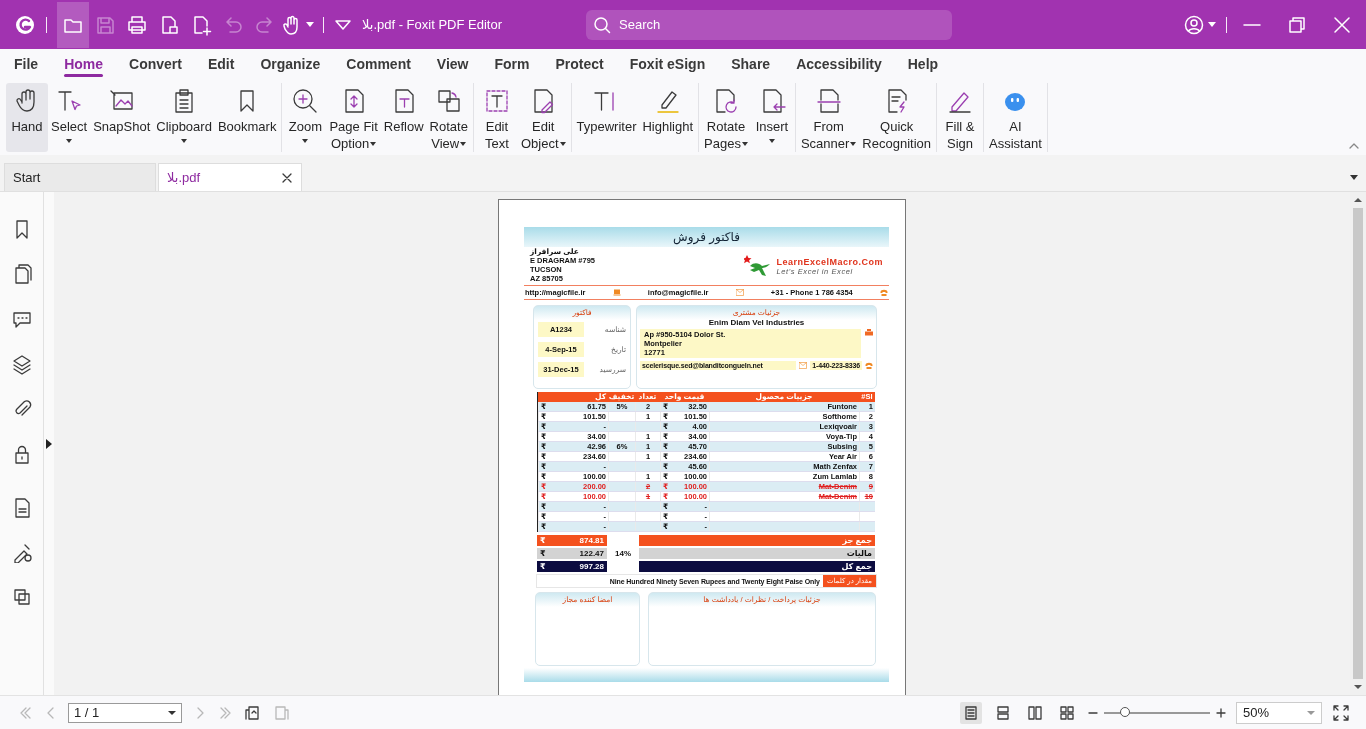  I want to click on scrollbar-thumb, so click(1358, 443).